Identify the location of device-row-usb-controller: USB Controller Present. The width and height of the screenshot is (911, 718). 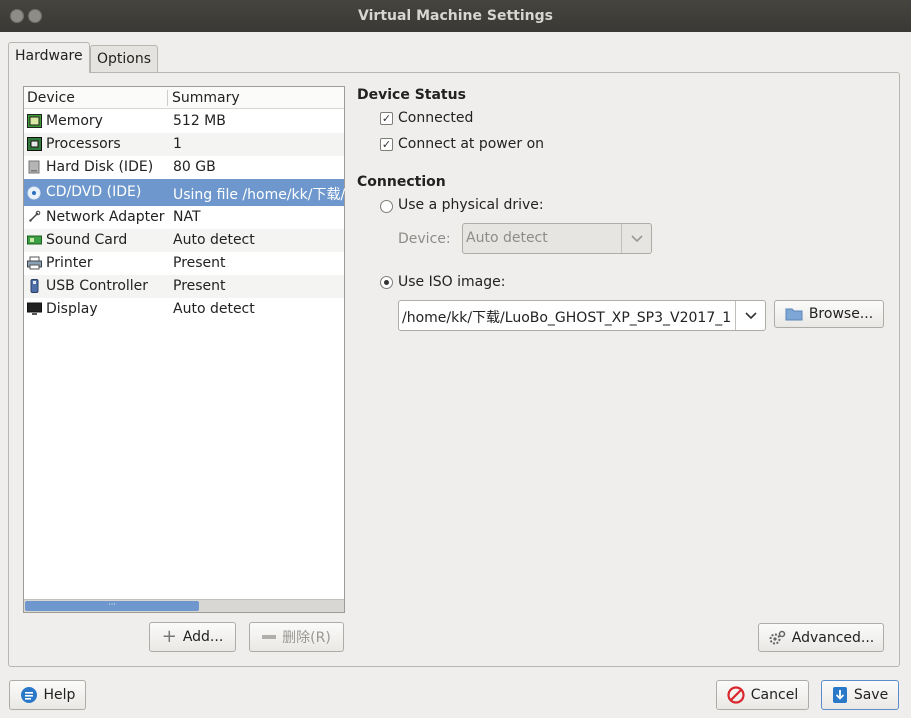
(184, 286).